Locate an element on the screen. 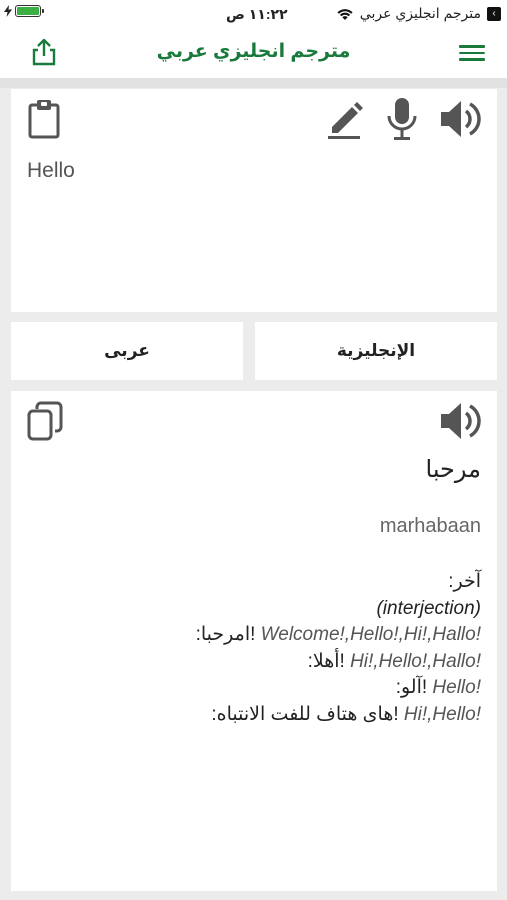 This screenshot has width=507, height=900. microphone-icon is located at coordinates (402, 119).